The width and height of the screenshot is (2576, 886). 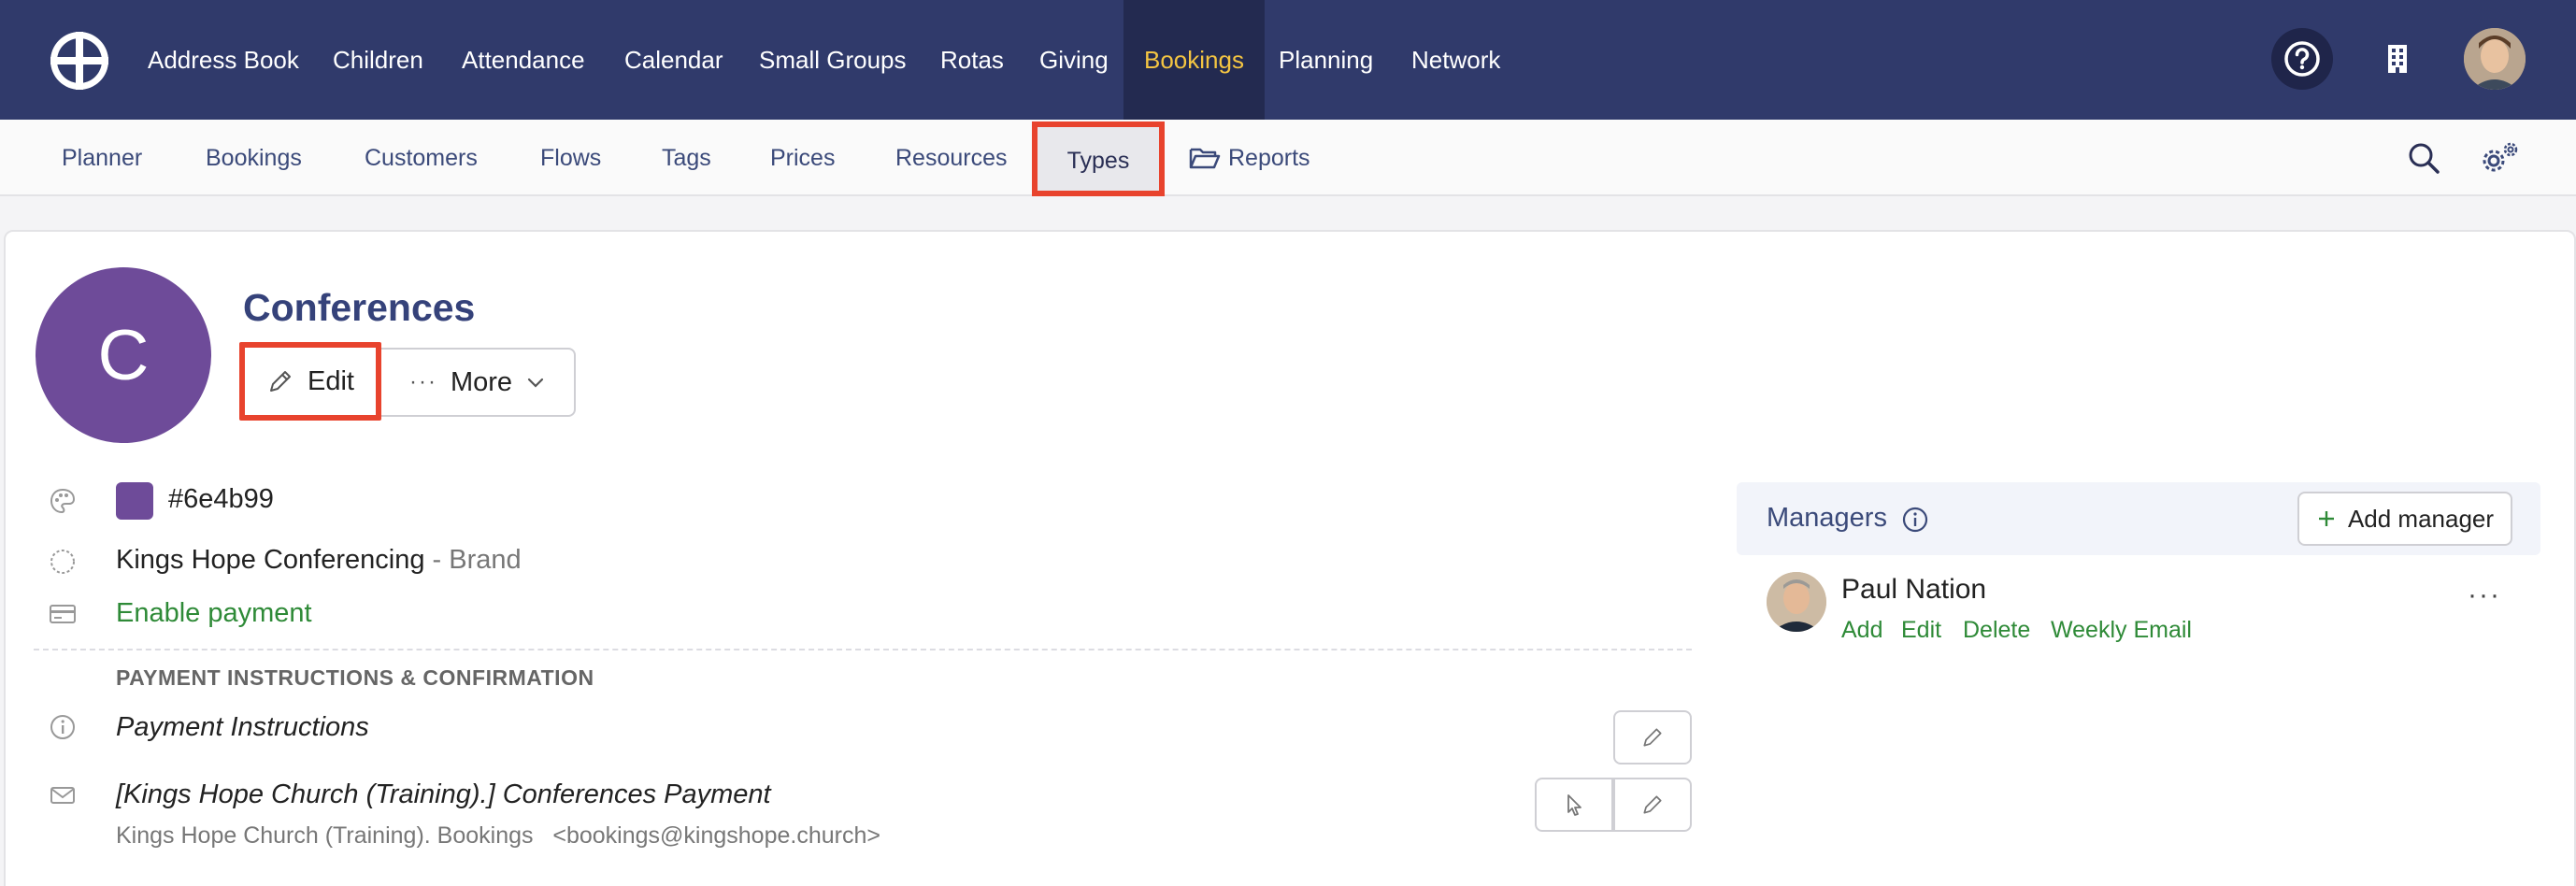 I want to click on type-avatar: C, so click(x=123, y=355).